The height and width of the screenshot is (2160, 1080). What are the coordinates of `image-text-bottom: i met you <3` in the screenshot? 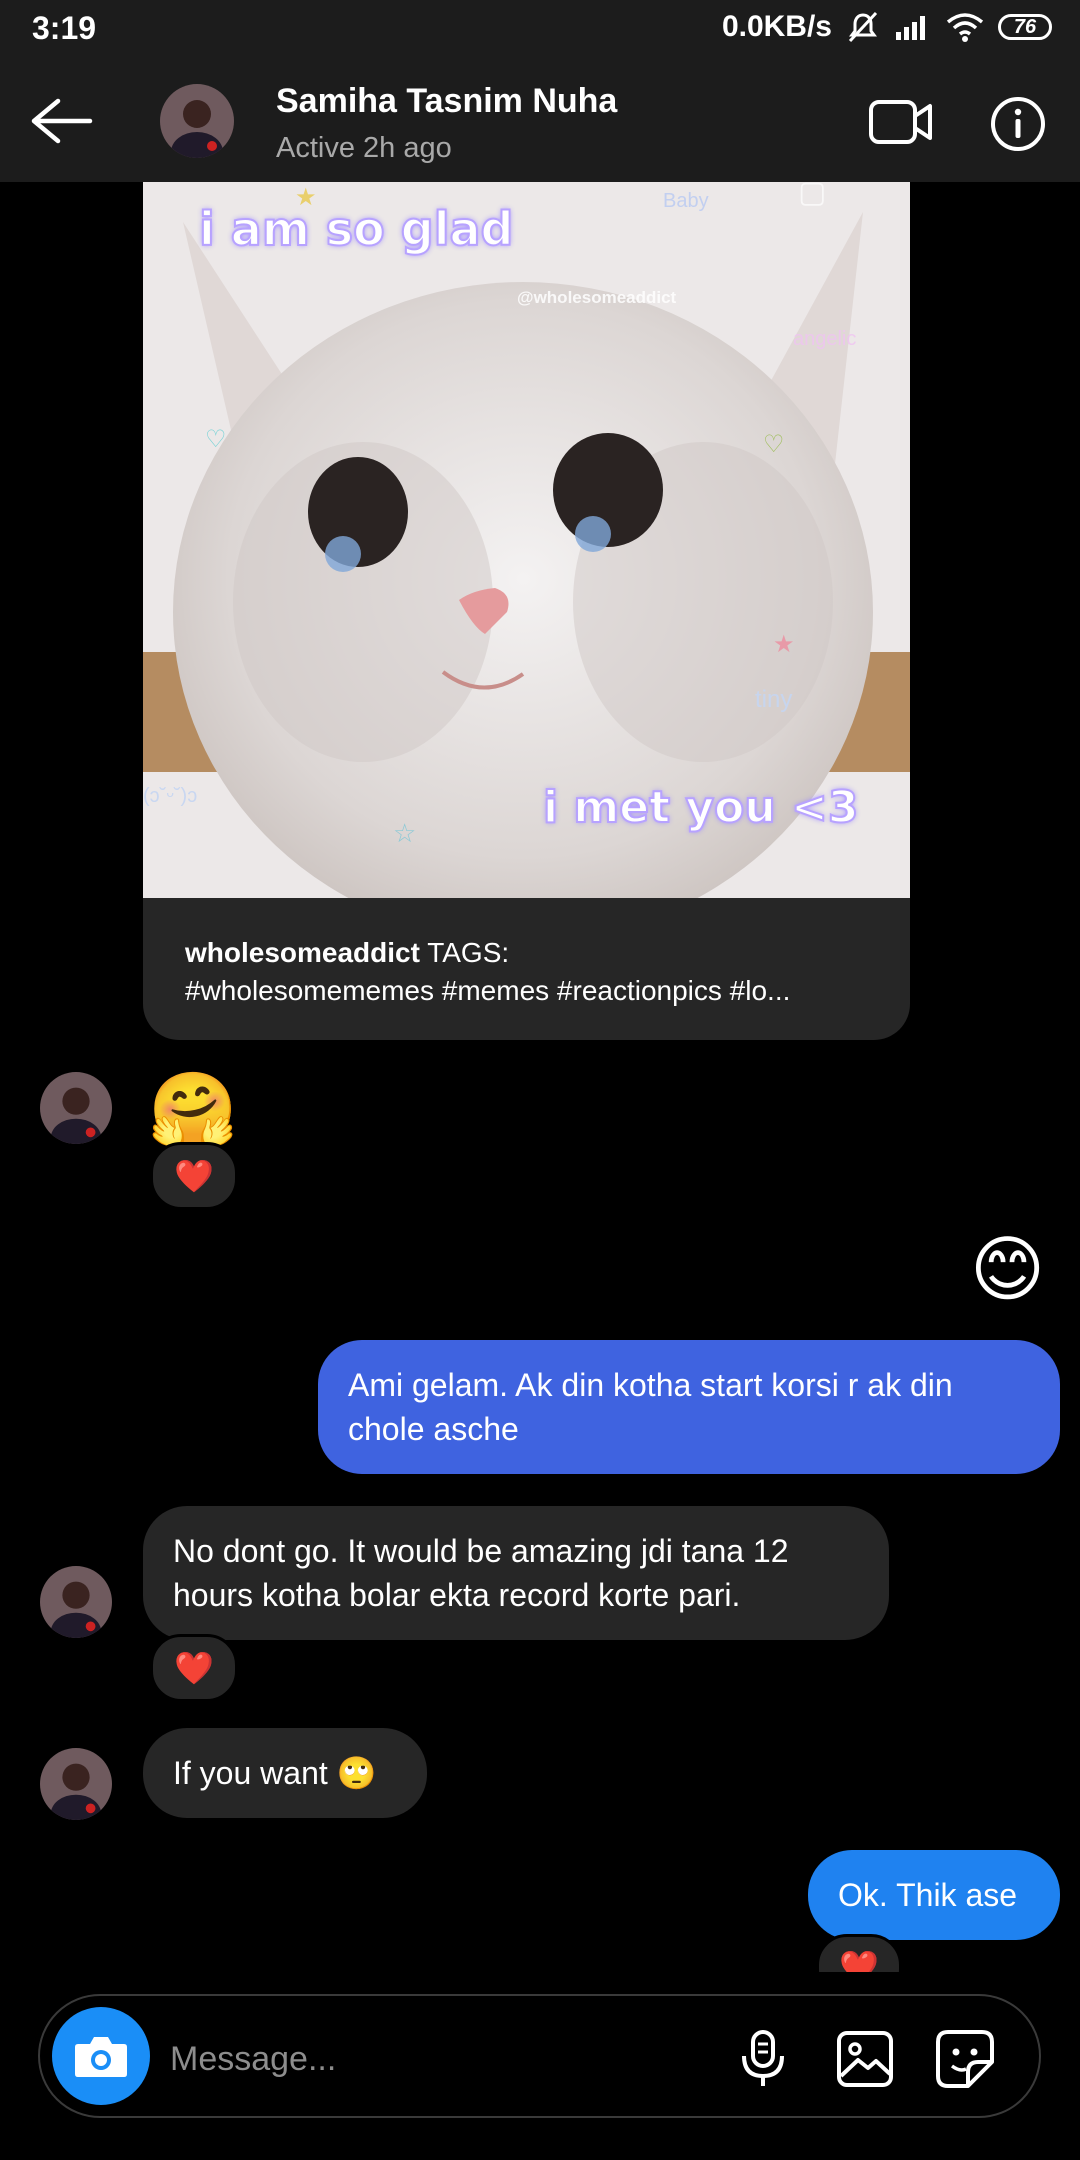 It's located at (700, 807).